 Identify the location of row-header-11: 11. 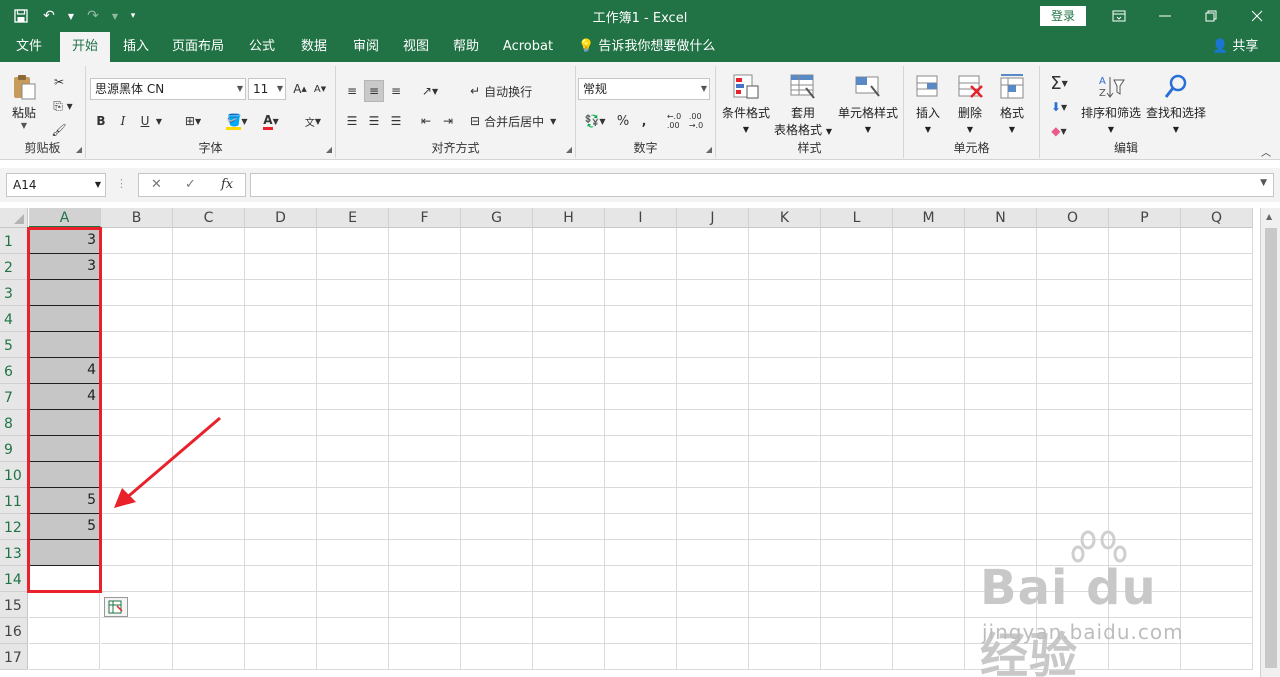
(14, 501).